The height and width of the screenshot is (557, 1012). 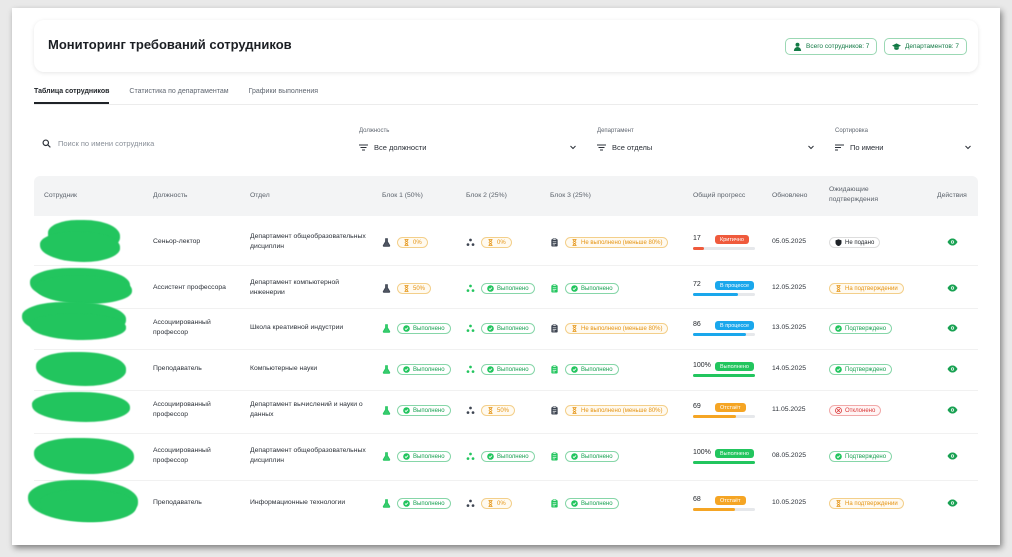 What do you see at coordinates (697, 324) in the screenshot?
I see `progress-value: 86` at bounding box center [697, 324].